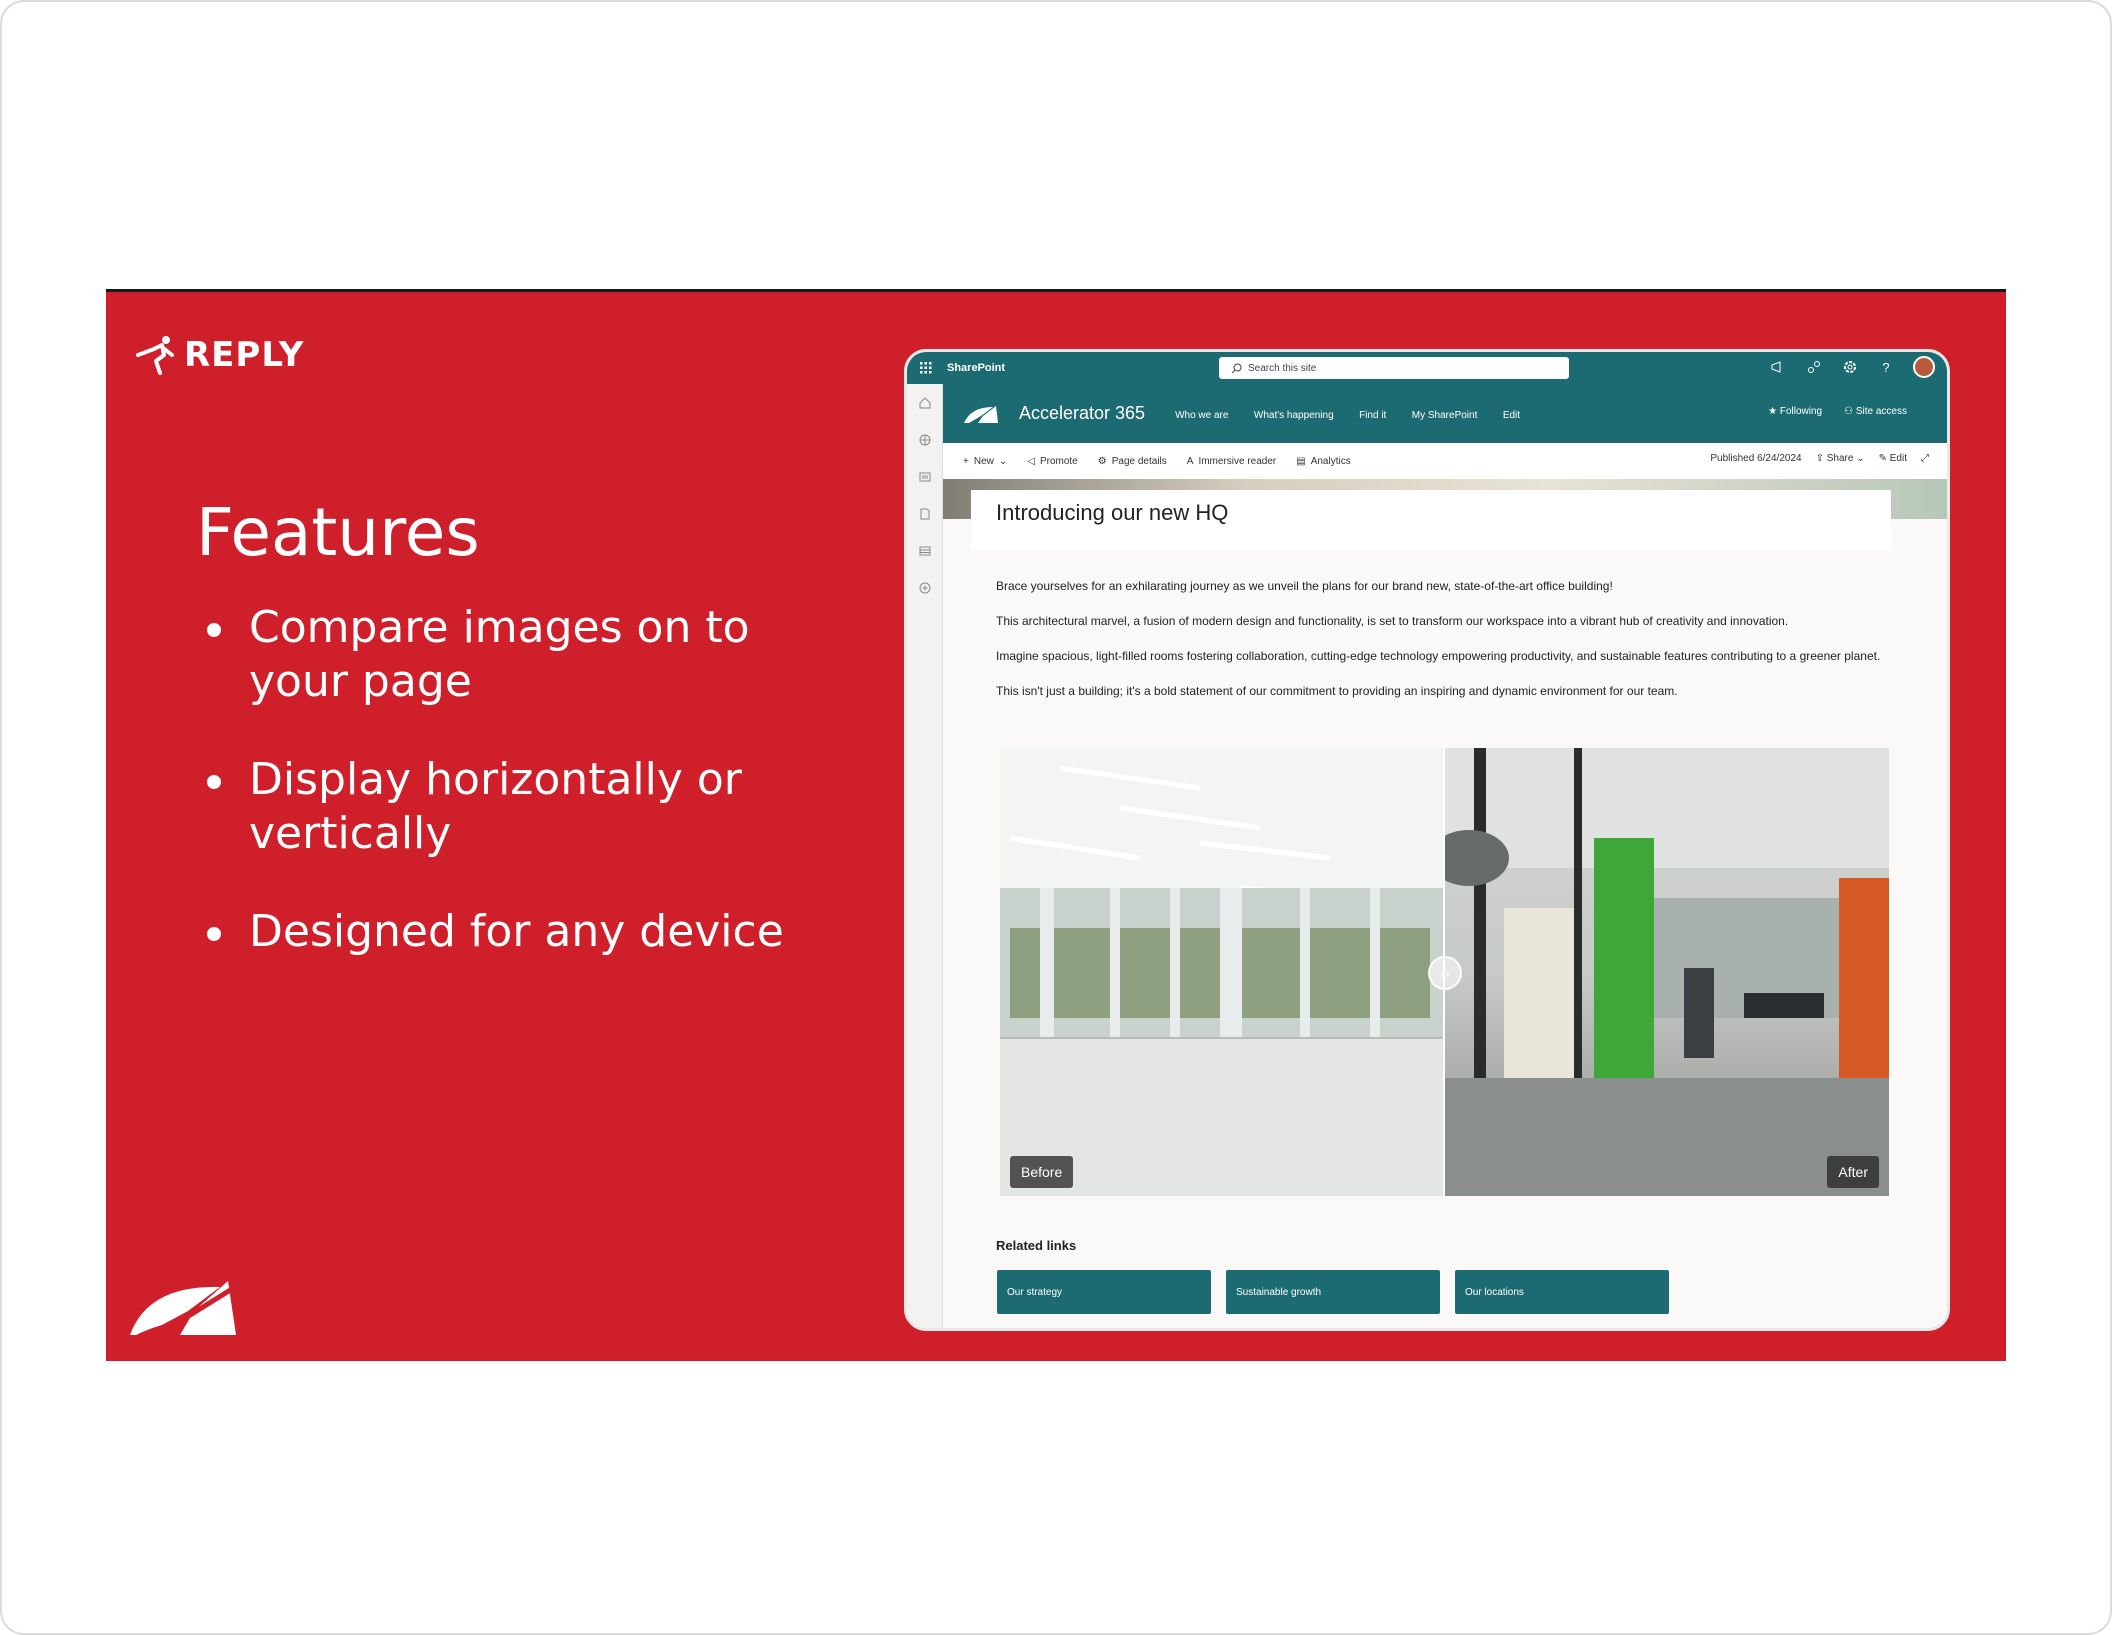 This screenshot has height=1635, width=2112. I want to click on promote-button: ◁ Promote, so click(1052, 461).